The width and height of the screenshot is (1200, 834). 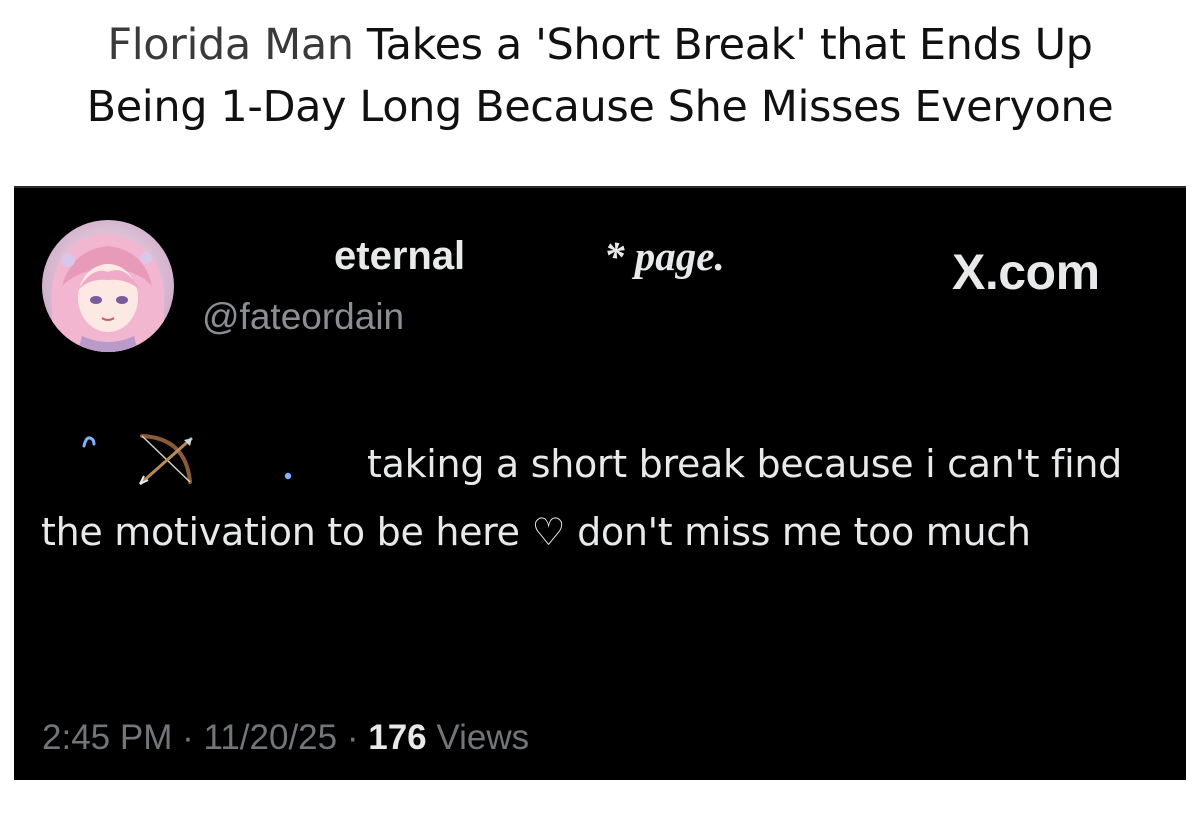 I want to click on name-tag: * page., so click(x=664, y=256).